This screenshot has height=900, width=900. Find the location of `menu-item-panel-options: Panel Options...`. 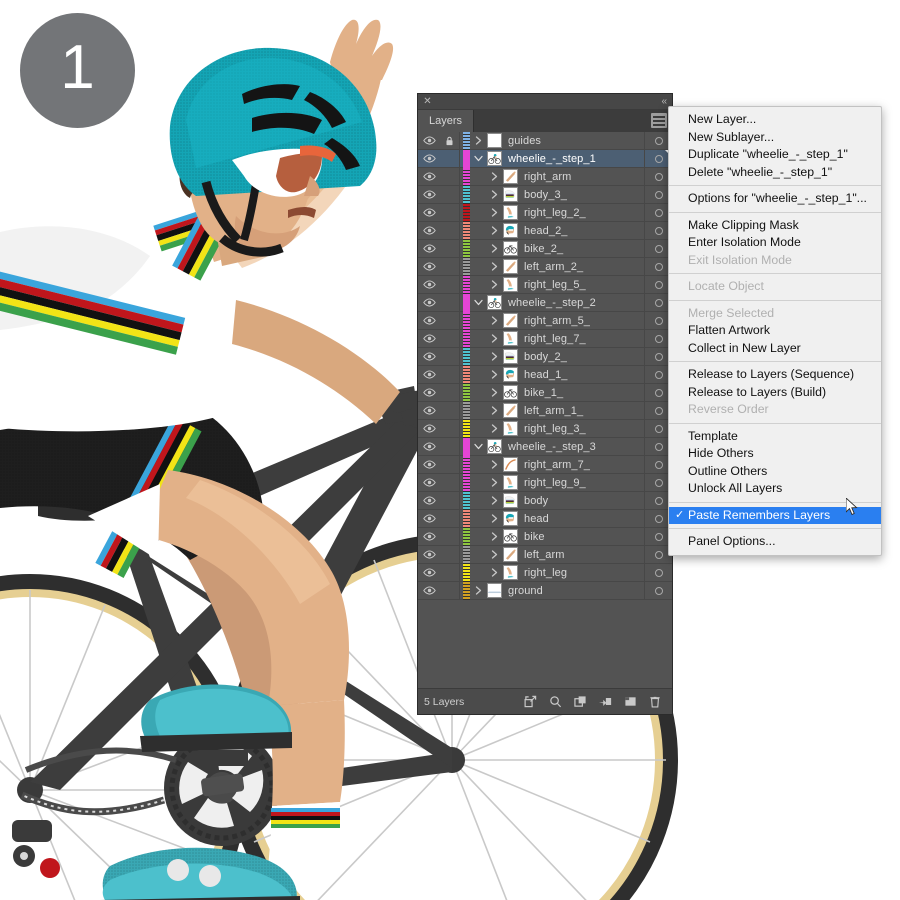

menu-item-panel-options: Panel Options... is located at coordinates (775, 542).